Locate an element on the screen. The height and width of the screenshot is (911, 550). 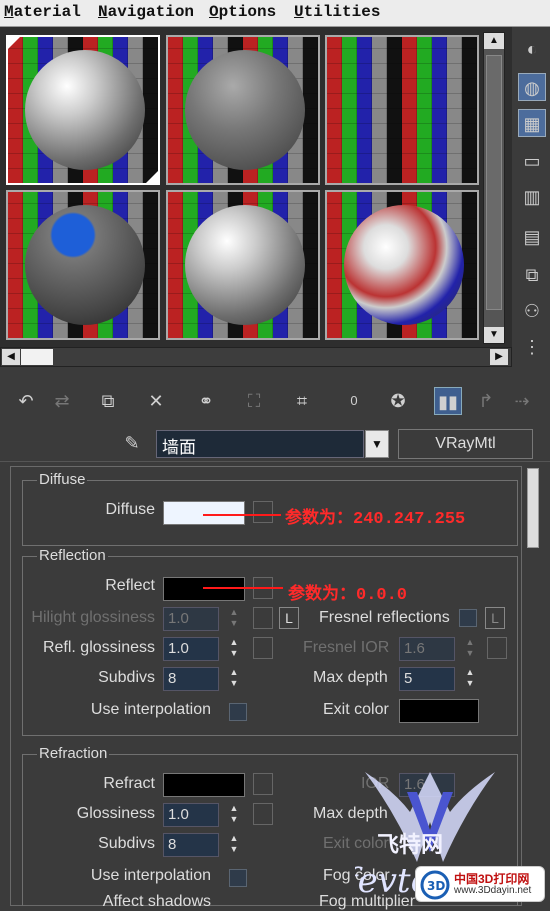
video-color-check-icon: ▥ is located at coordinates (532, 197).